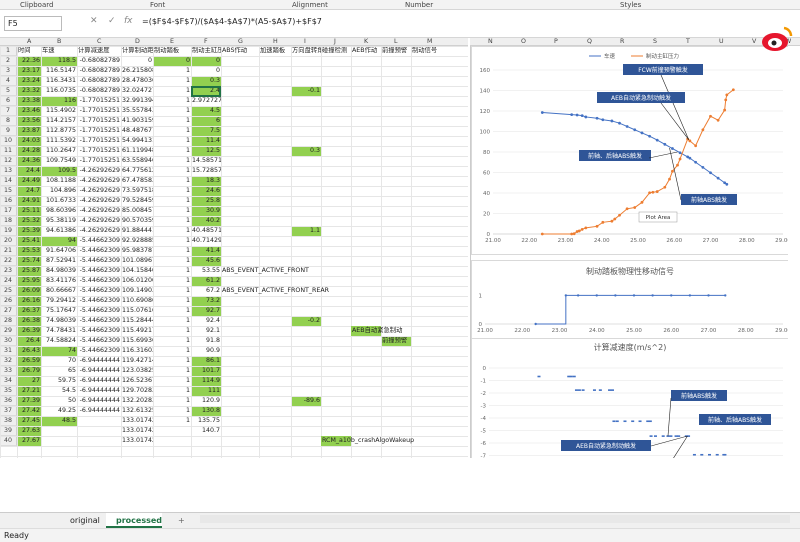 Image resolution: width=800 pixels, height=542 pixels. Describe the element at coordinates (8, 411) in the screenshot. I see `row-number: 37` at that location.